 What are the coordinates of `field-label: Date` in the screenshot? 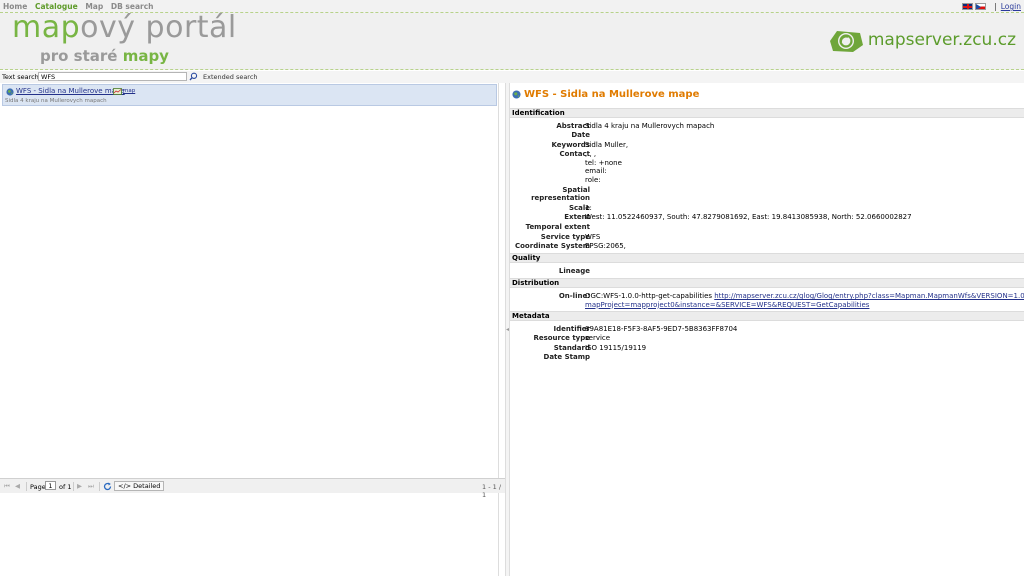 It's located at (580, 135).